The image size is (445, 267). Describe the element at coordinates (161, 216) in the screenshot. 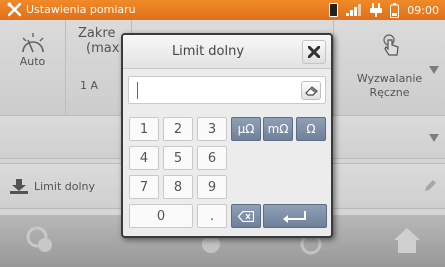

I see `key-0: 0` at that location.